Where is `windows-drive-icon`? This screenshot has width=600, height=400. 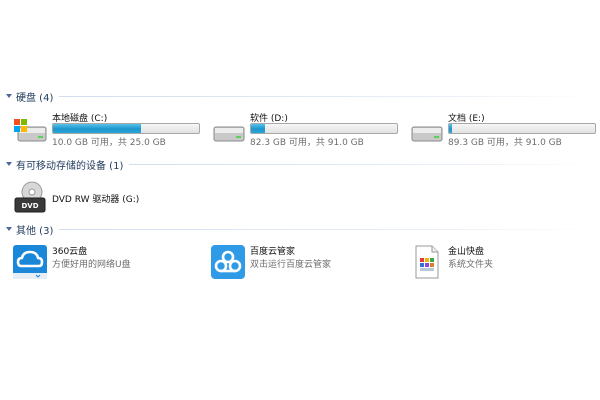
windows-drive-icon is located at coordinates (30, 130).